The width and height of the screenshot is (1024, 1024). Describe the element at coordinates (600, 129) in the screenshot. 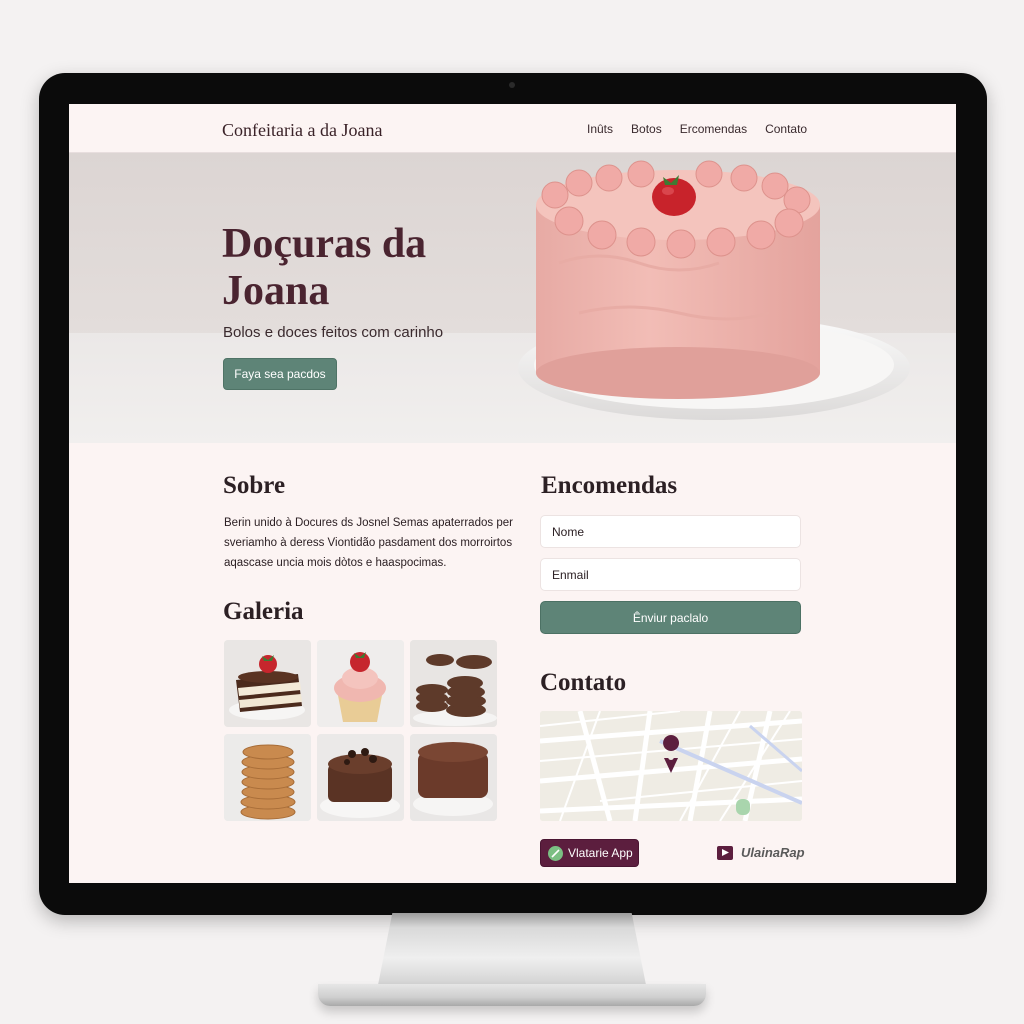

I see `nav-item-inicio: Inûts` at that location.